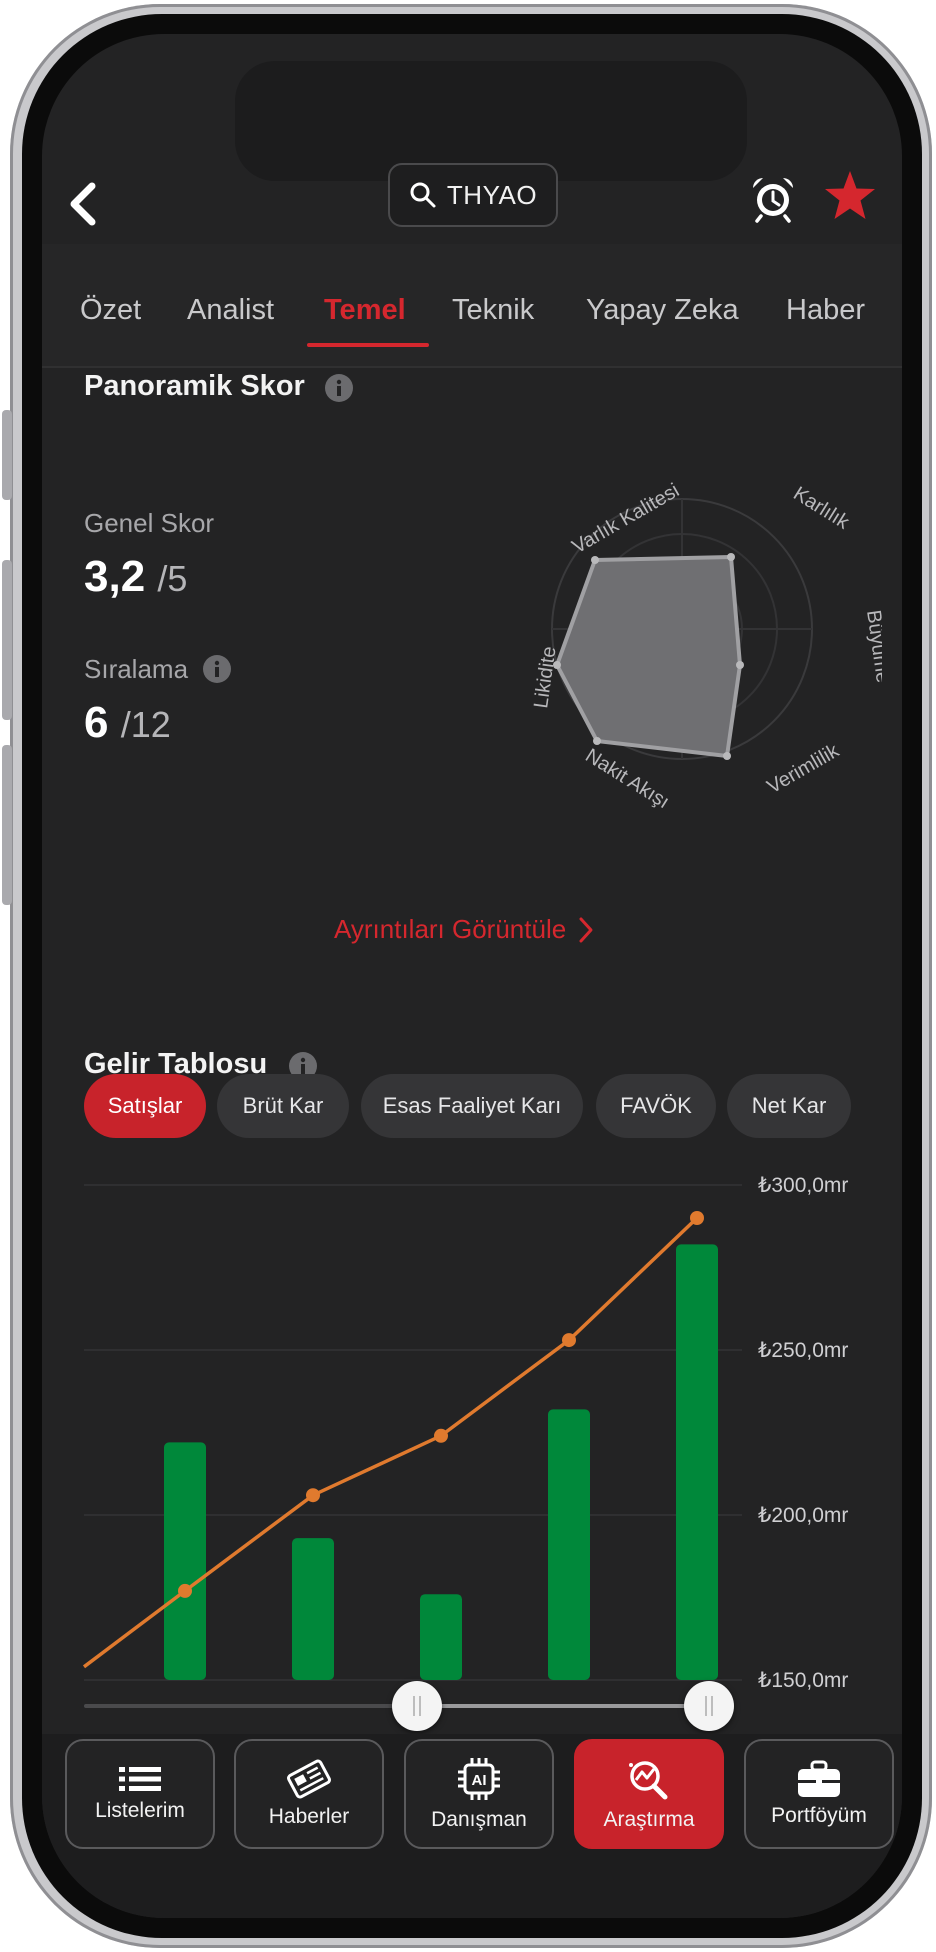 Image resolution: width=936 pixels, height=1952 pixels. I want to click on nav-portfoyum: Portföyüm, so click(819, 1794).